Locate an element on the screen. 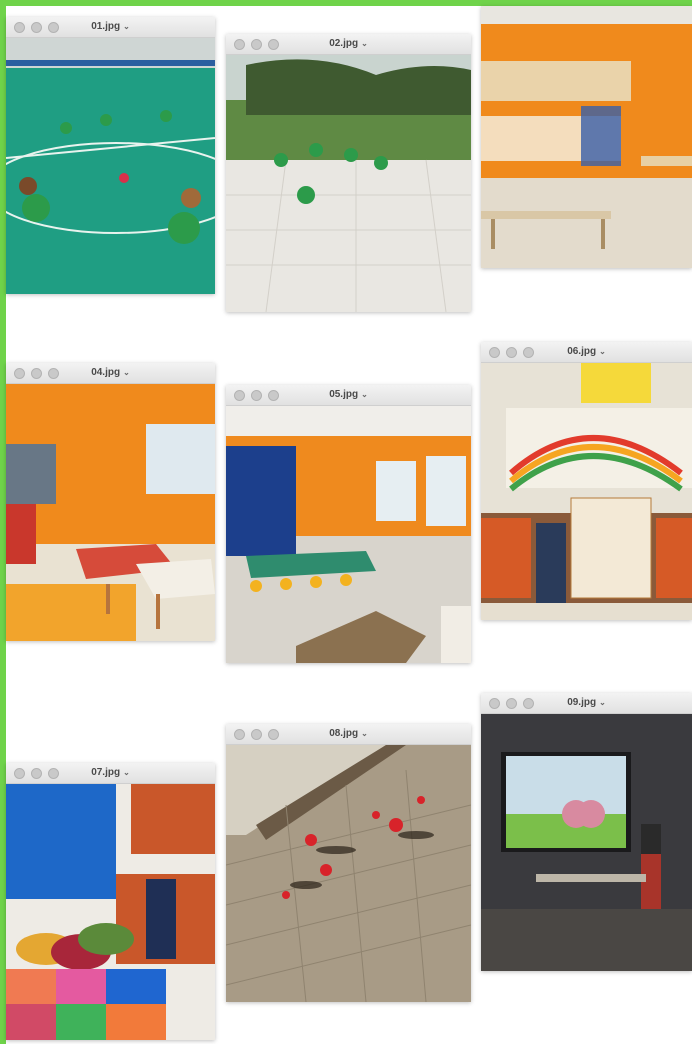 This screenshot has width=692, height=1044. preview-window-07: 07.jpg ⌄ is located at coordinates (110, 901).